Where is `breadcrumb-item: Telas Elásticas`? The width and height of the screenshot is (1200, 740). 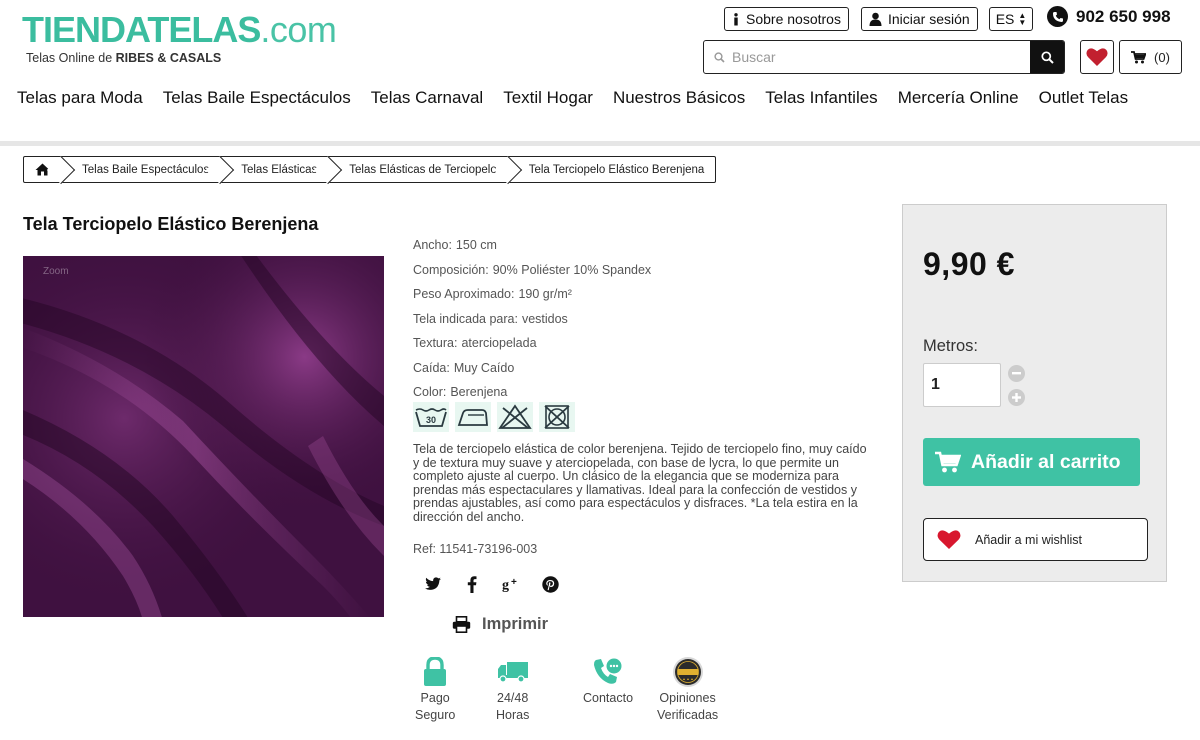
breadcrumb-item: Telas Elásticas is located at coordinates (277, 169).